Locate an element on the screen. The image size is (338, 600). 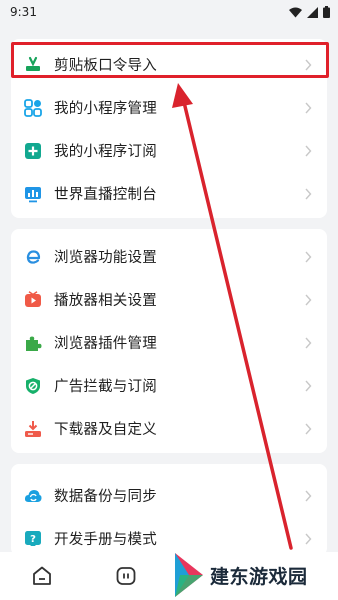
help-manual-icon: ? is located at coordinates (33, 539).